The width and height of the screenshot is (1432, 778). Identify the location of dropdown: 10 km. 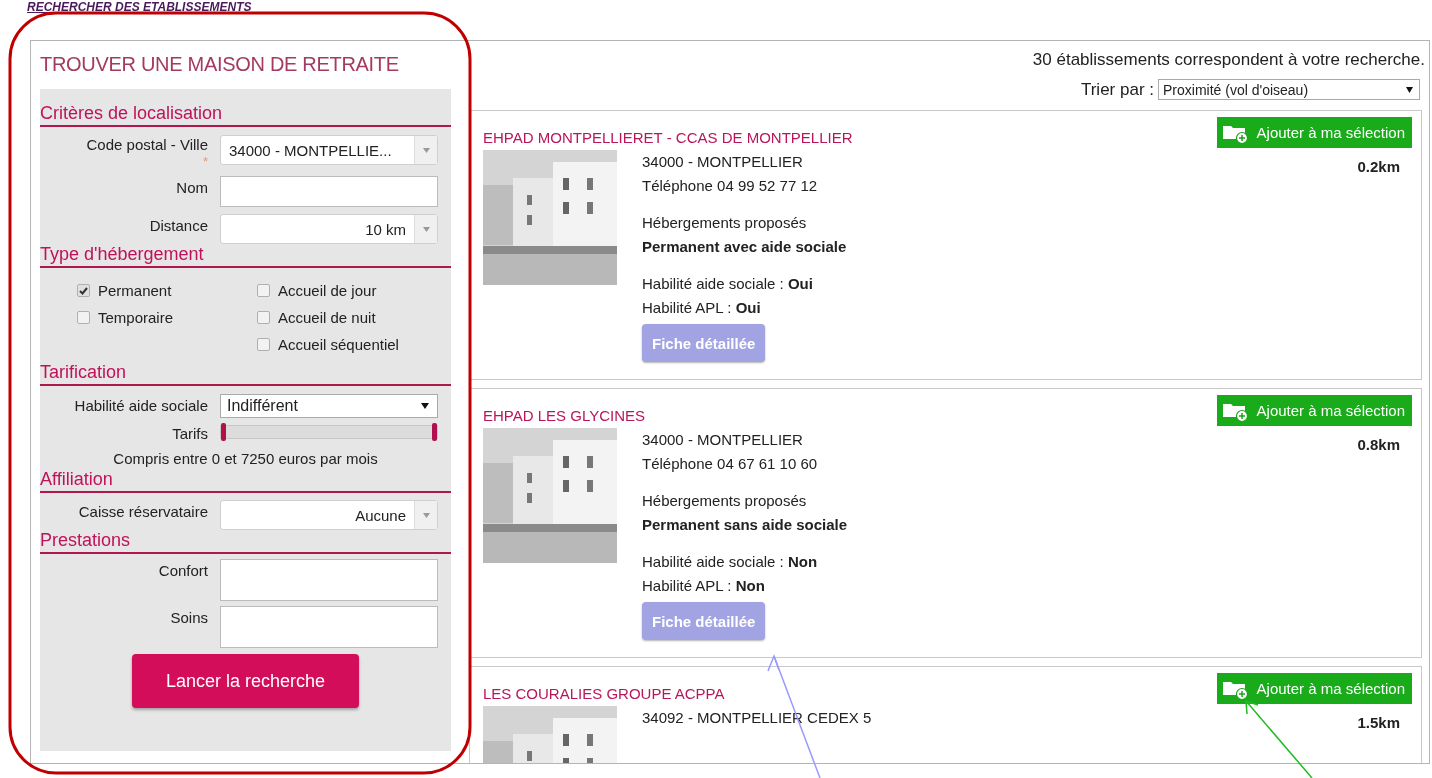
(329, 229).